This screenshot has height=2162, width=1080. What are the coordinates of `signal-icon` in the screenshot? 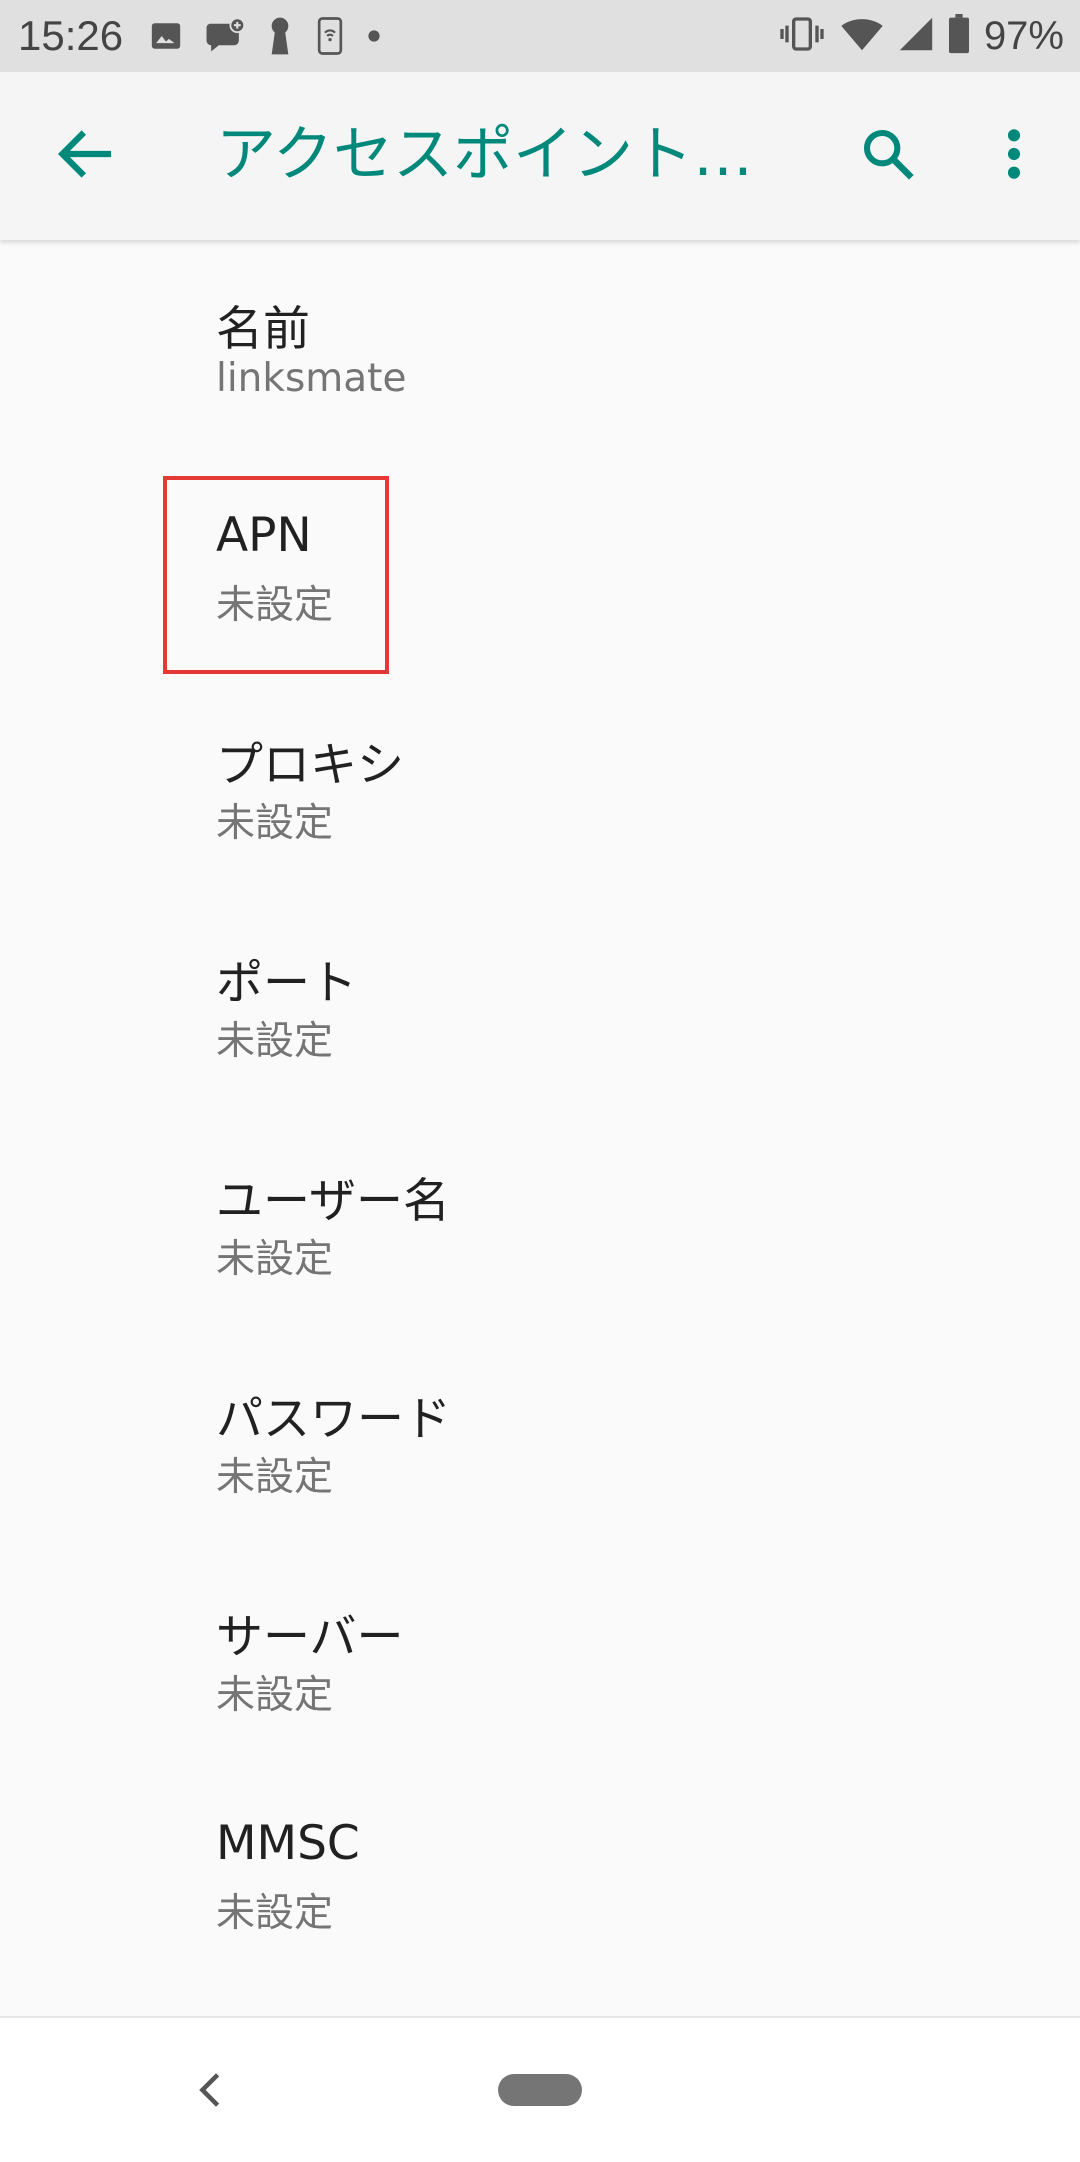 It's located at (916, 36).